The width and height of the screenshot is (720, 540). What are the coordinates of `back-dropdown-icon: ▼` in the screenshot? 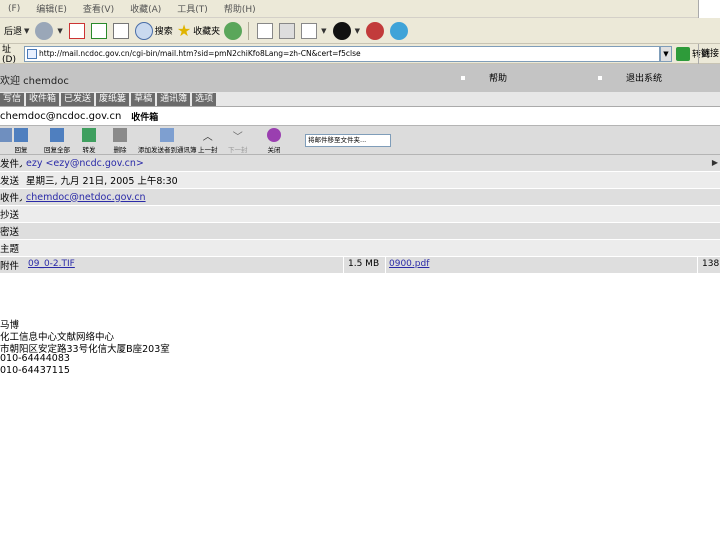 It's located at (26, 31).